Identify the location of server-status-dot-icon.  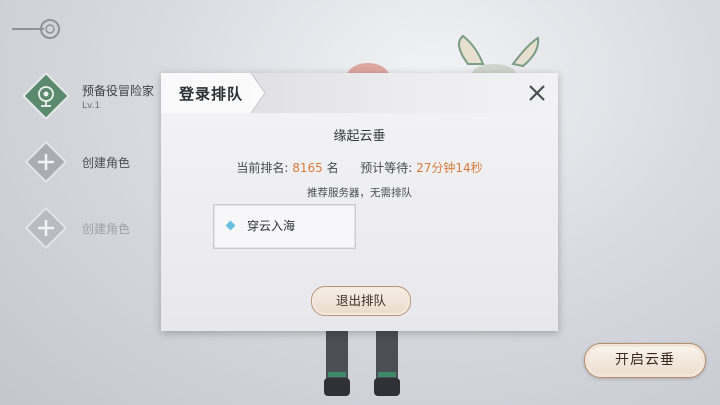
(230, 225).